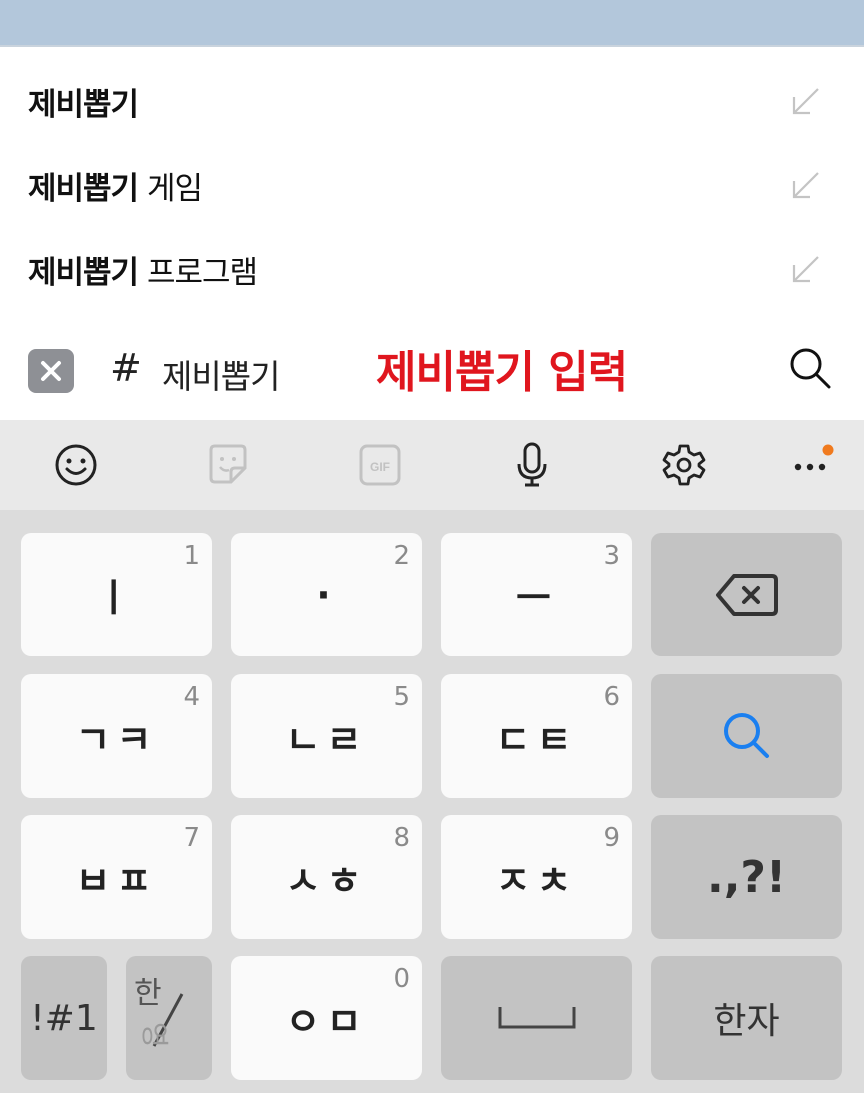 This screenshot has width=864, height=1093. Describe the element at coordinates (191, 838) in the screenshot. I see `key-number: 7` at that location.